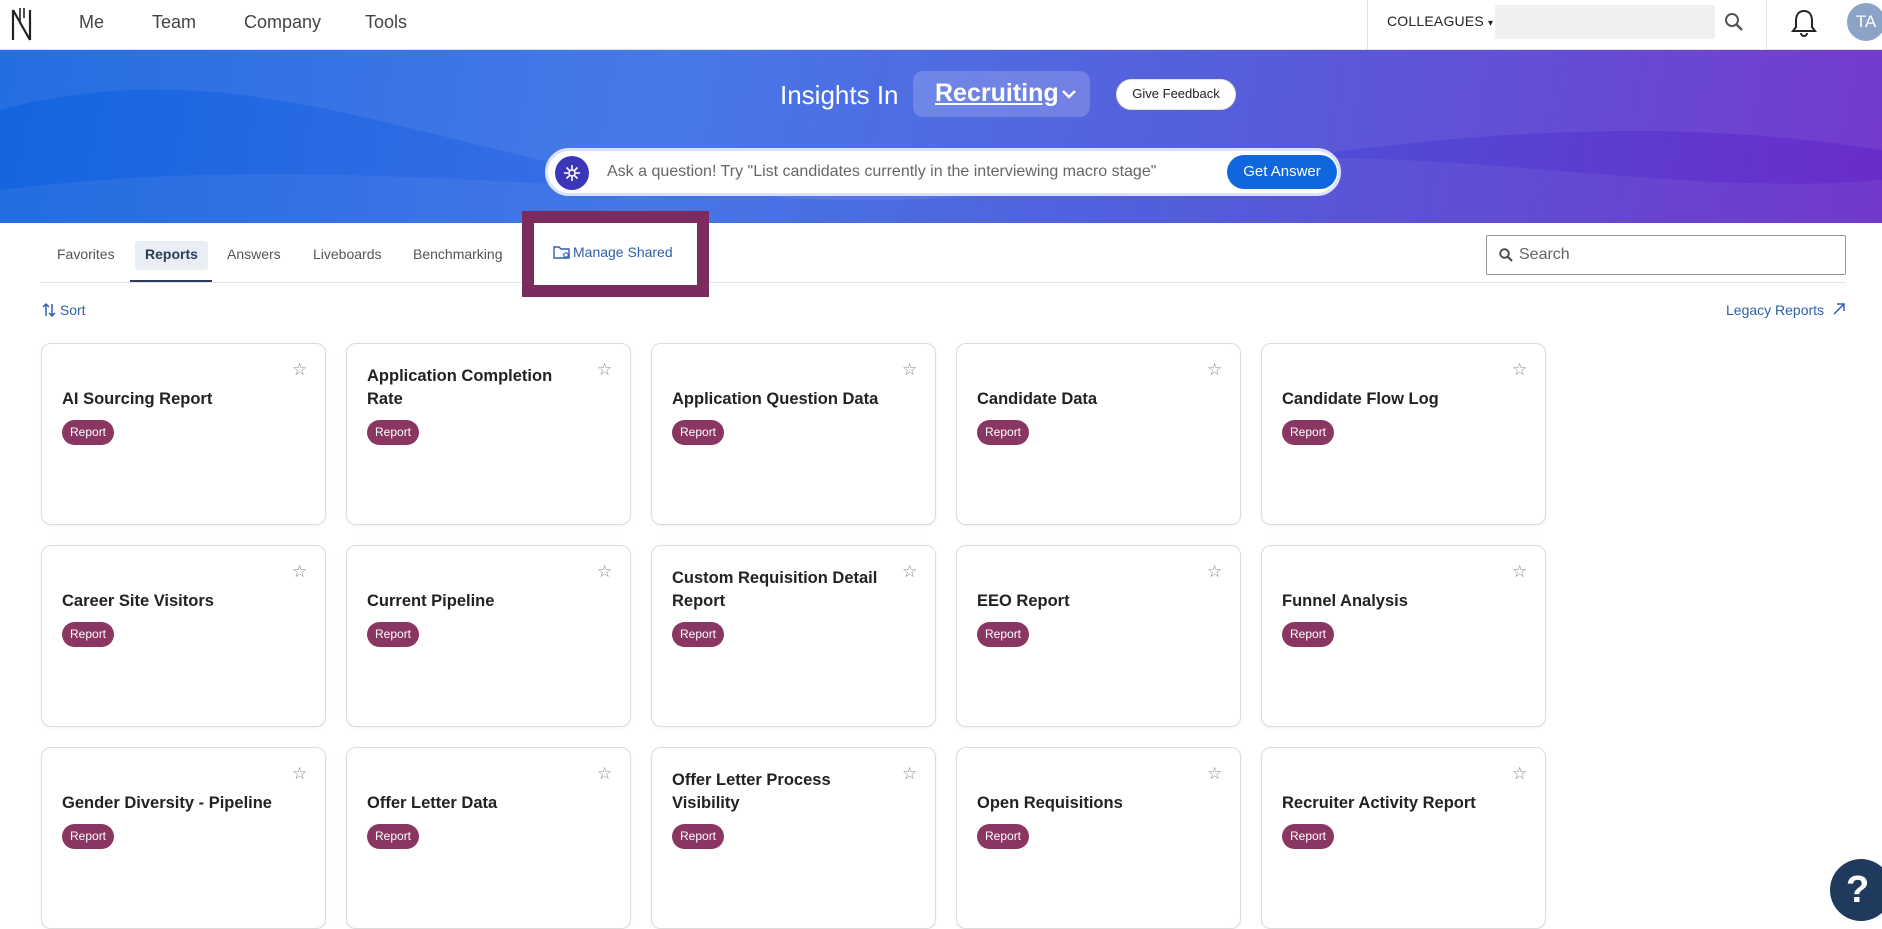 The height and width of the screenshot is (929, 1882). Describe the element at coordinates (1864, 22) in the screenshot. I see `avatar: TA` at that location.